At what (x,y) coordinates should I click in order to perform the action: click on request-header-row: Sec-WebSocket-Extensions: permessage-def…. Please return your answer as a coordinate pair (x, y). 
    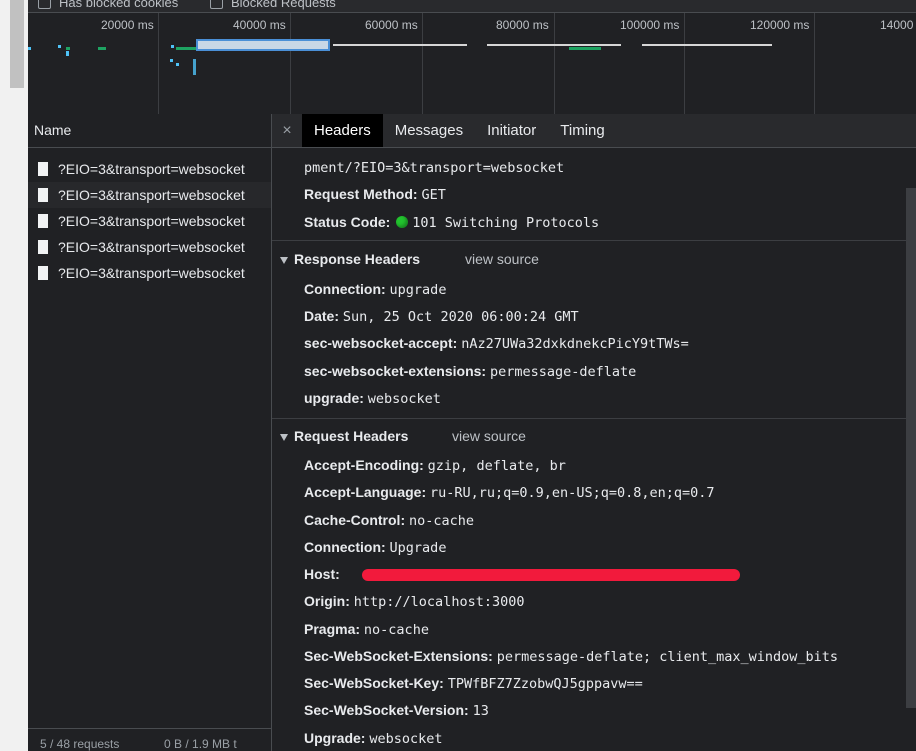
    Looking at the image, I should click on (571, 656).